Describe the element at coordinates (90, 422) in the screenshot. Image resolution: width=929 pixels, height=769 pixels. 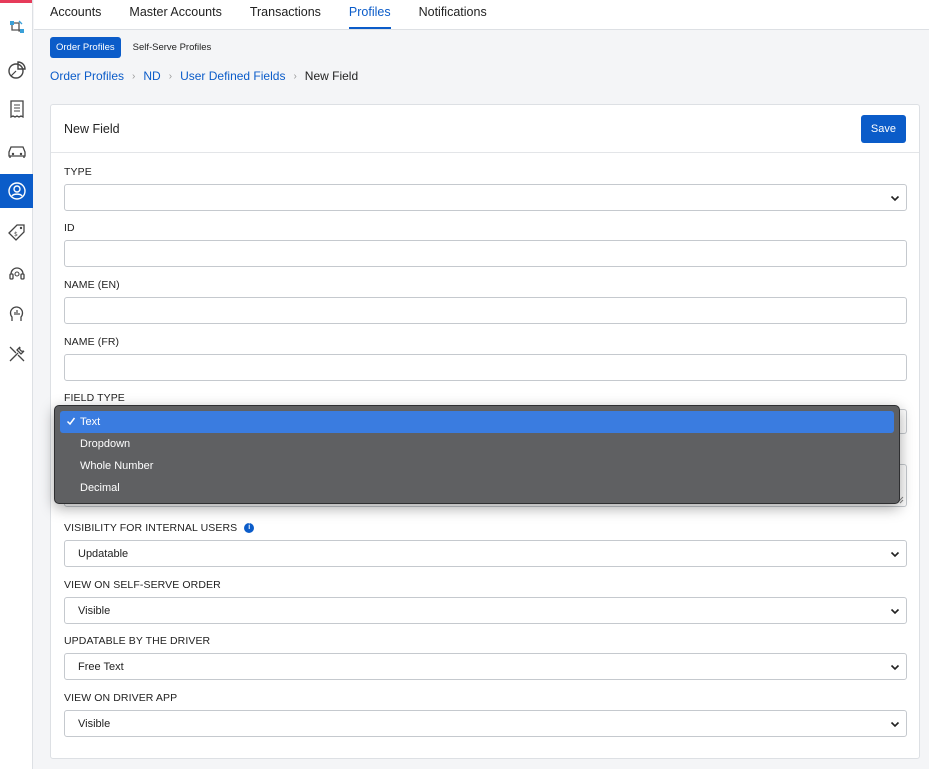
I see `option-label: Text` at that location.